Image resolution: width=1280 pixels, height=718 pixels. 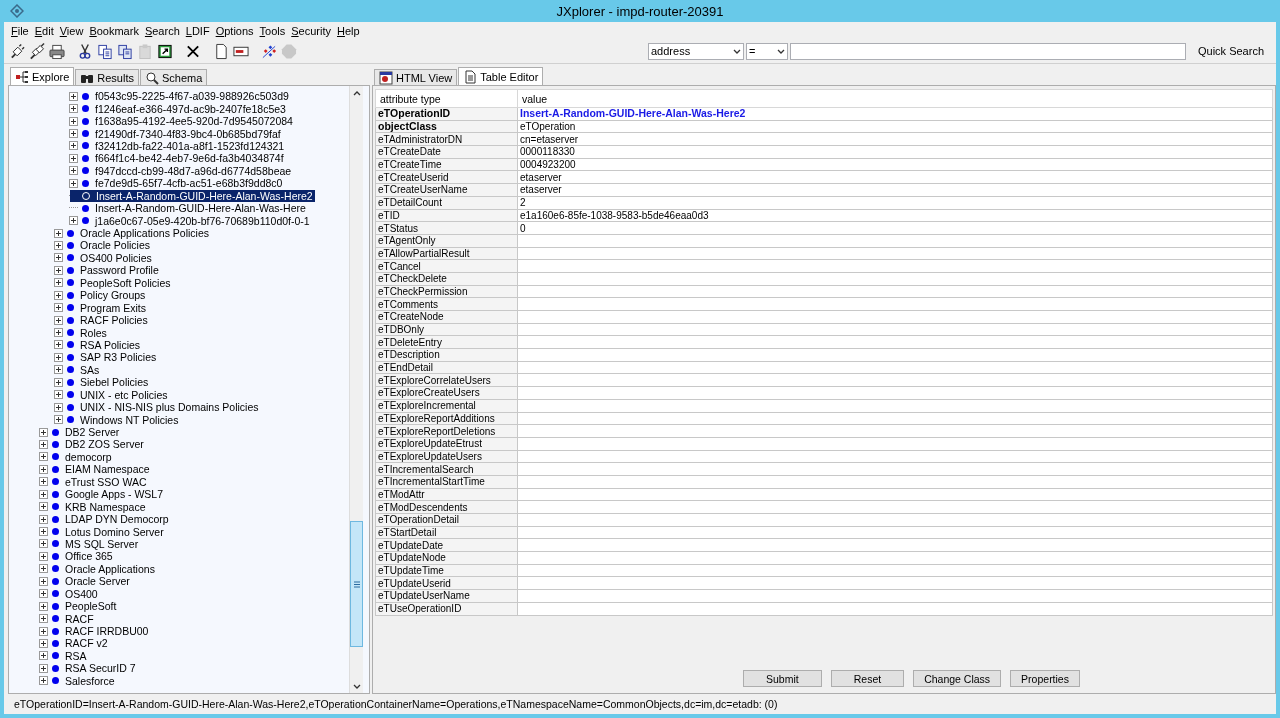 I want to click on action-button: Properties, so click(x=1045, y=678).